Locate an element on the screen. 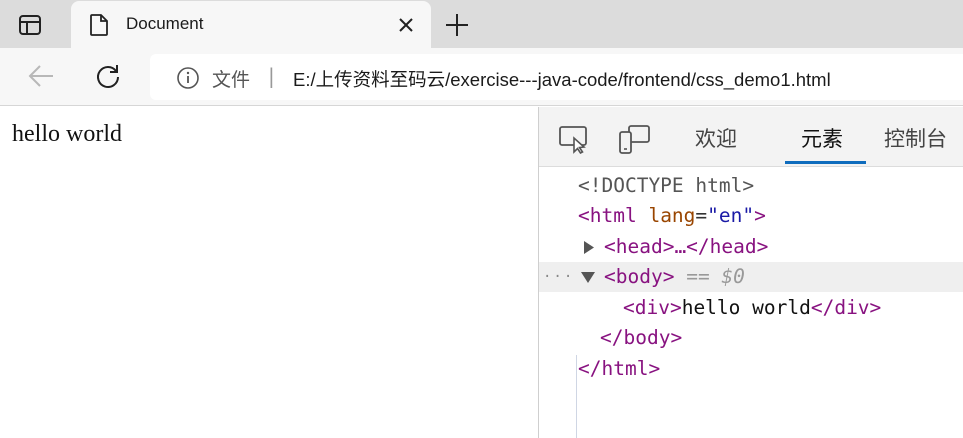 This screenshot has height=438, width=963. html-open-close: > is located at coordinates (760, 215).